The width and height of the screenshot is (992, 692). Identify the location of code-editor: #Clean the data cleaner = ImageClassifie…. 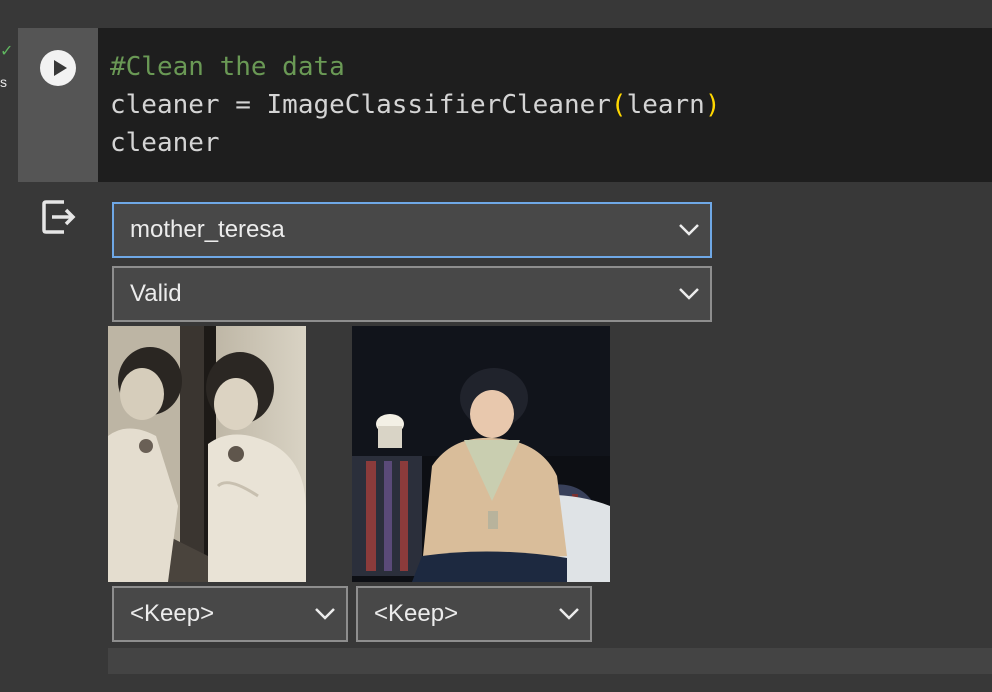
(415, 105).